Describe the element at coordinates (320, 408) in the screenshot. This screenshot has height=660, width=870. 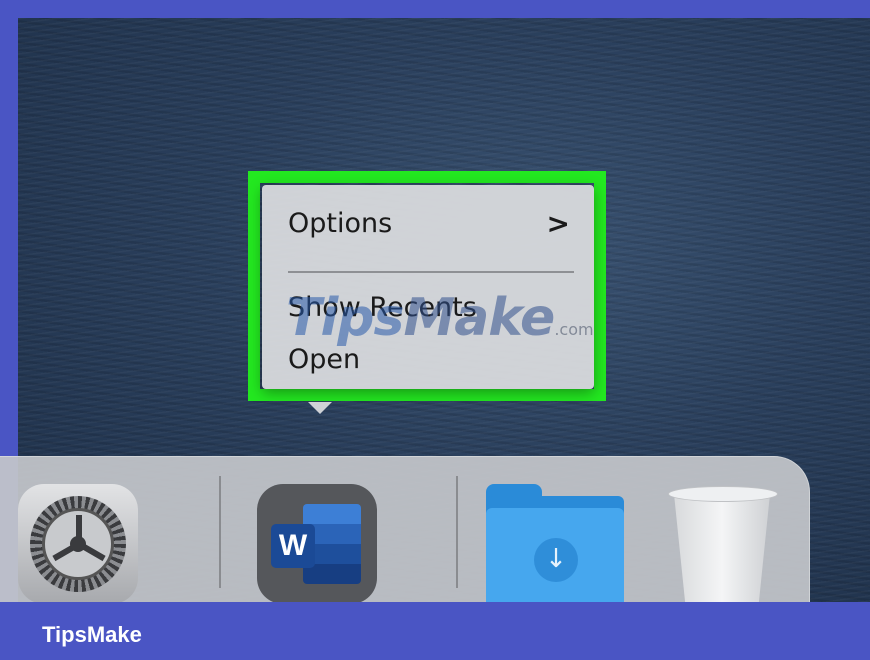
I see `menu-pointer-tail` at that location.